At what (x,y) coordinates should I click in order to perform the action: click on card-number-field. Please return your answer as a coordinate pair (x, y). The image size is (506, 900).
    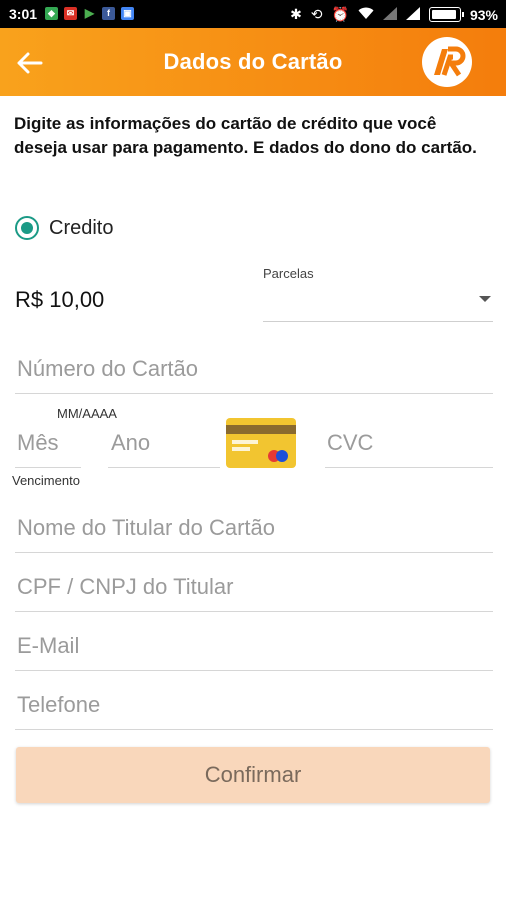
    Looking at the image, I should click on (255, 375).